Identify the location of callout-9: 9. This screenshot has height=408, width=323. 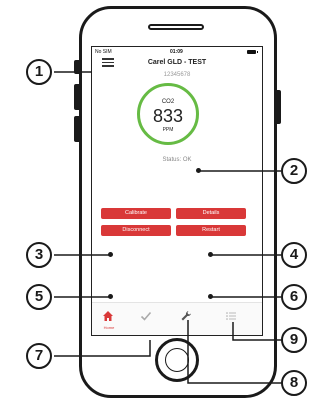
(294, 340).